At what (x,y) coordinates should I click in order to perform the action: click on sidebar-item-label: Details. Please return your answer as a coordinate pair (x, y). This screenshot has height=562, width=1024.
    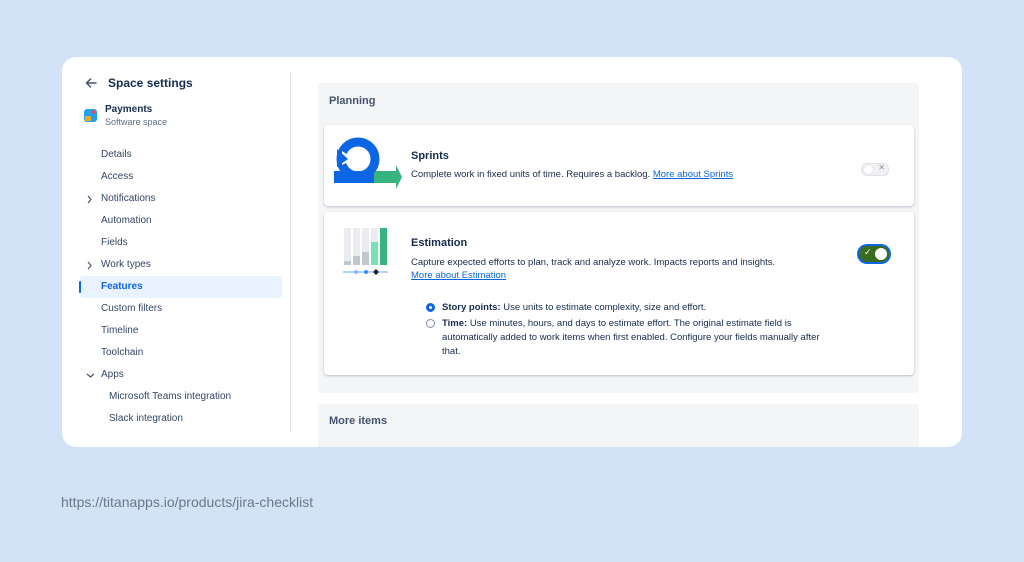
    Looking at the image, I should click on (116, 154).